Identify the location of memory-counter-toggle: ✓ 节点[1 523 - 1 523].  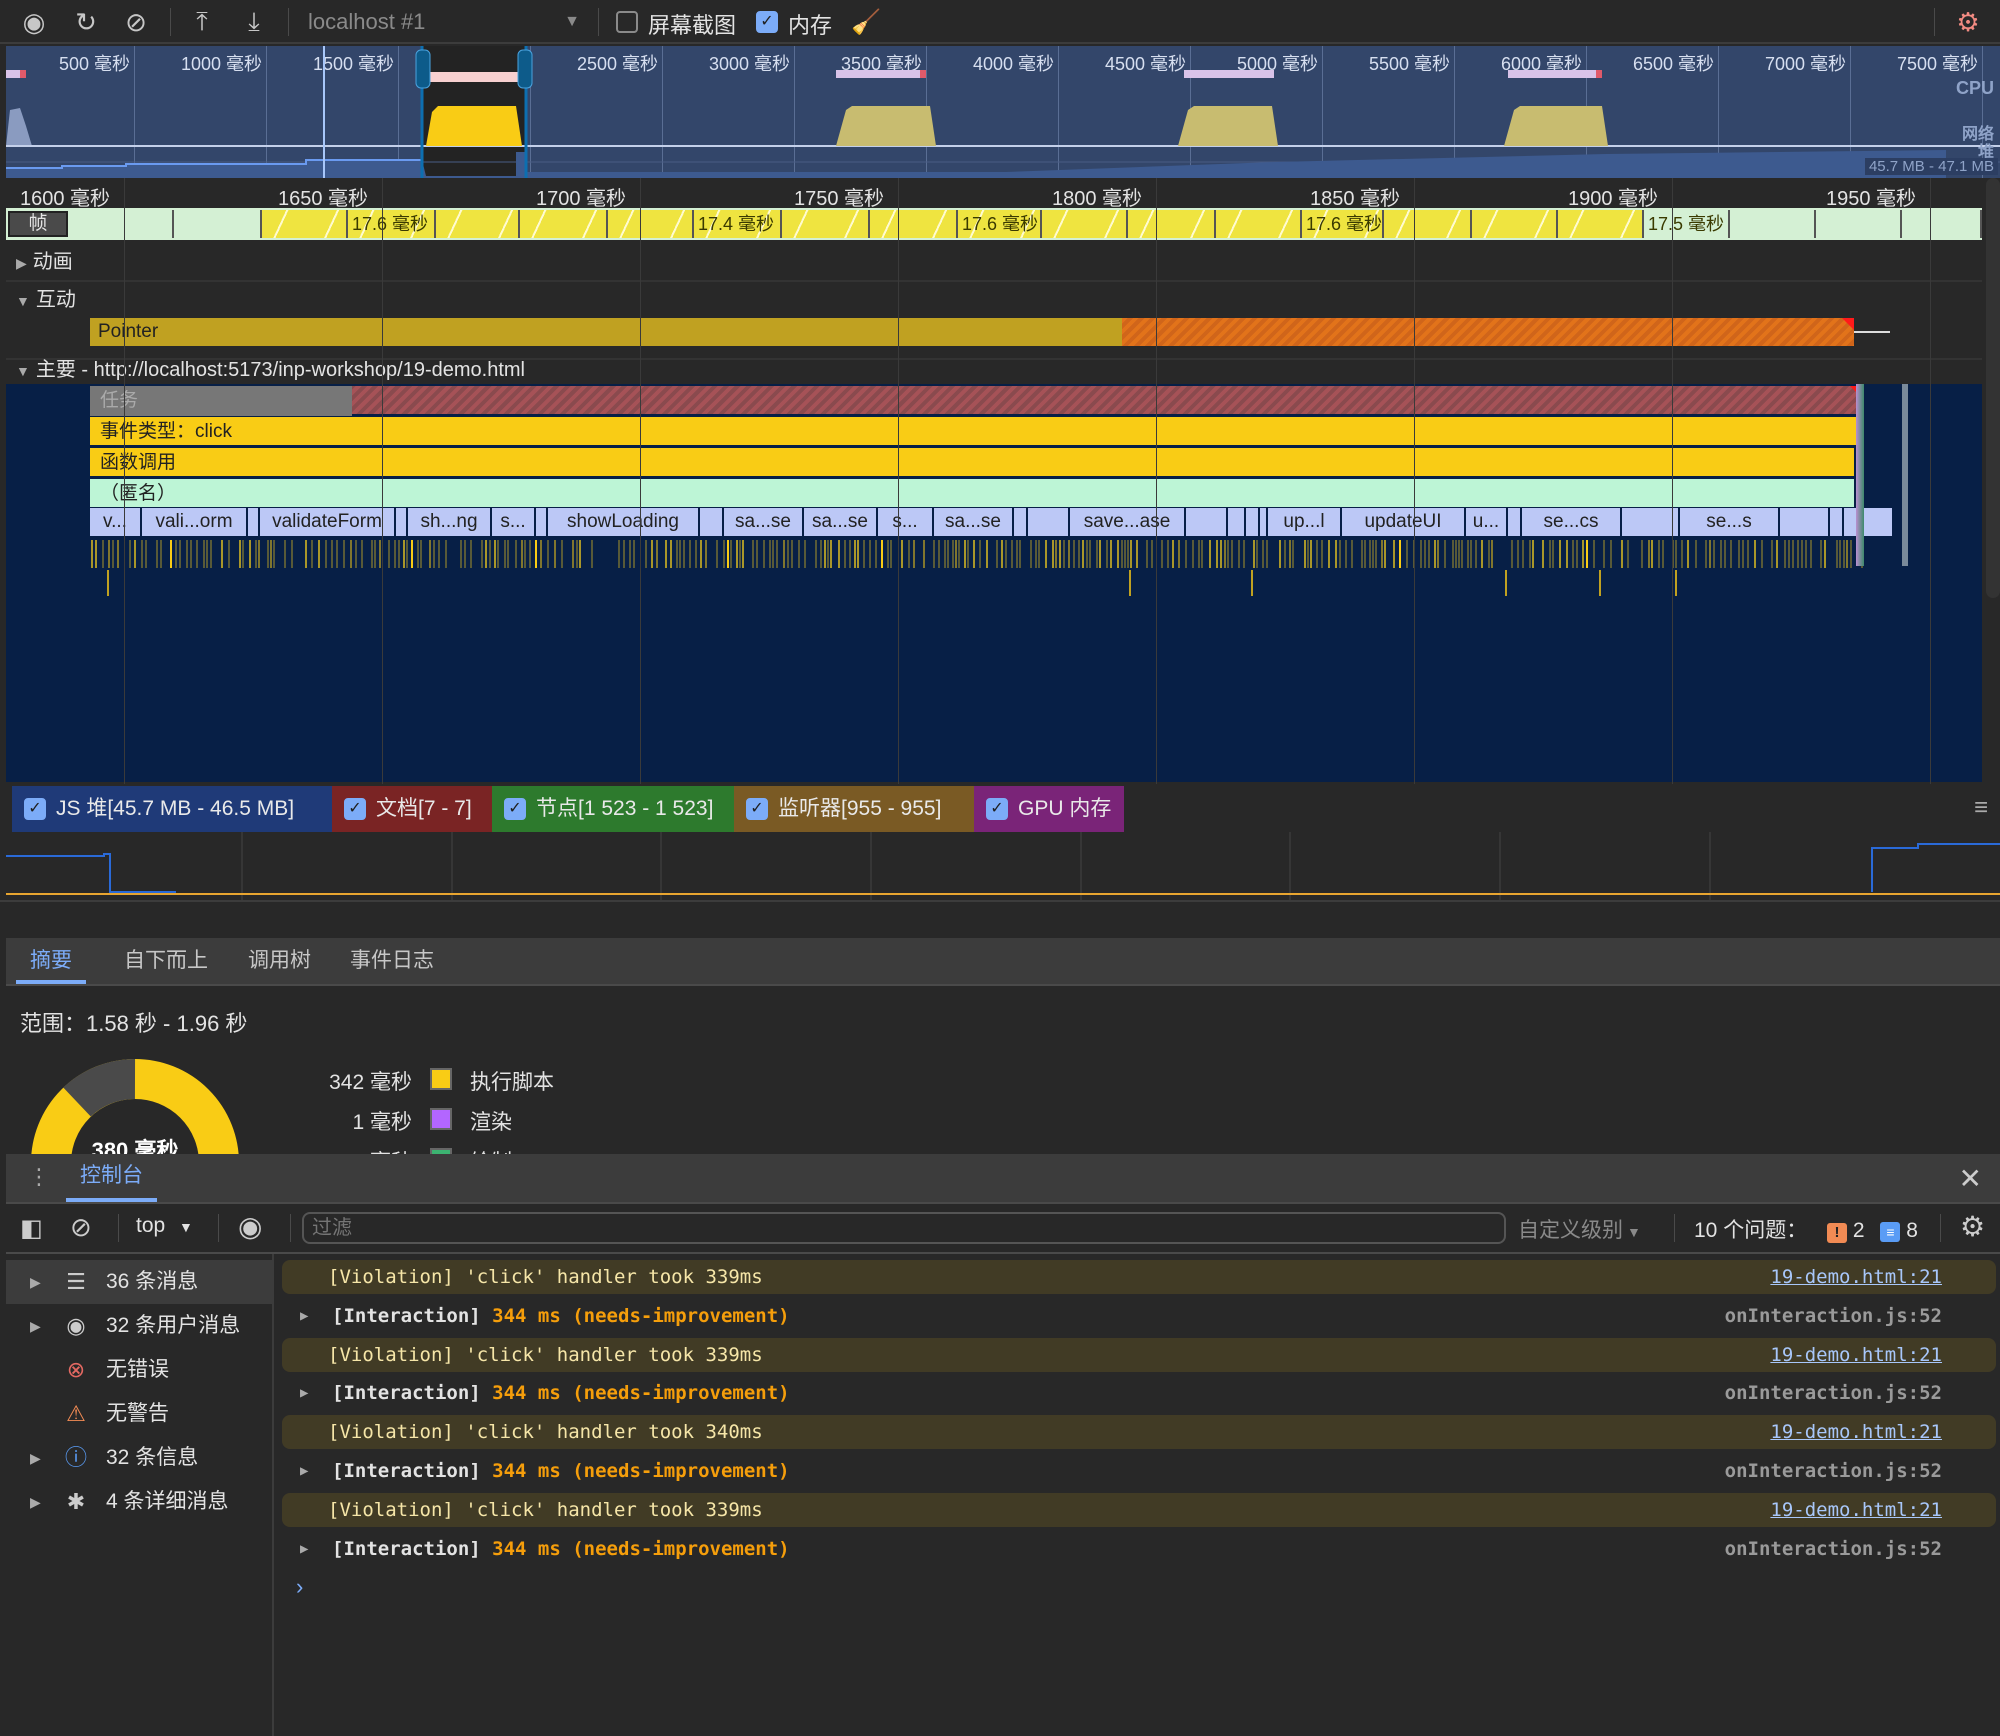
(613, 809).